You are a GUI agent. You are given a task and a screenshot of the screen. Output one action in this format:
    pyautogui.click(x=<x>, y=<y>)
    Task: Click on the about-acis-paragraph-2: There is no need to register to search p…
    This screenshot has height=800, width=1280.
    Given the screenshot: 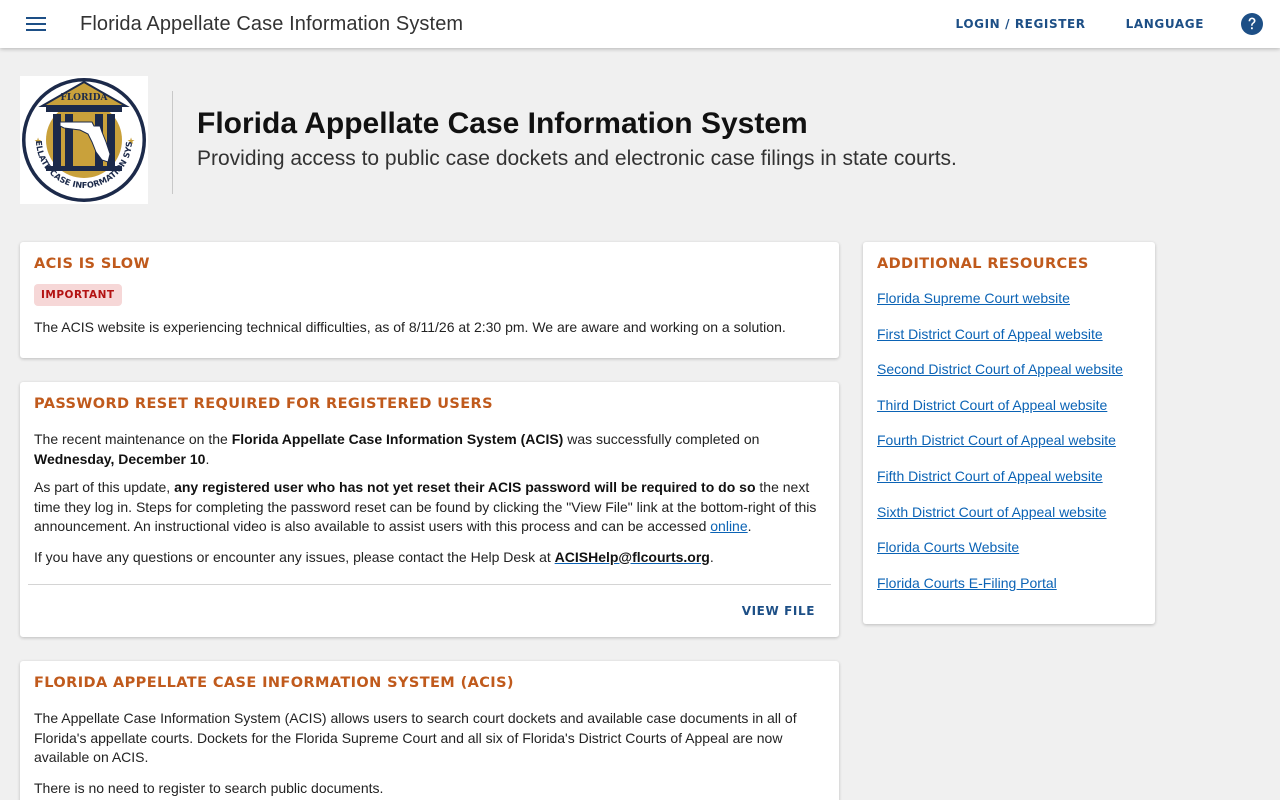 What is the action you would take?
    pyautogui.click(x=209, y=787)
    